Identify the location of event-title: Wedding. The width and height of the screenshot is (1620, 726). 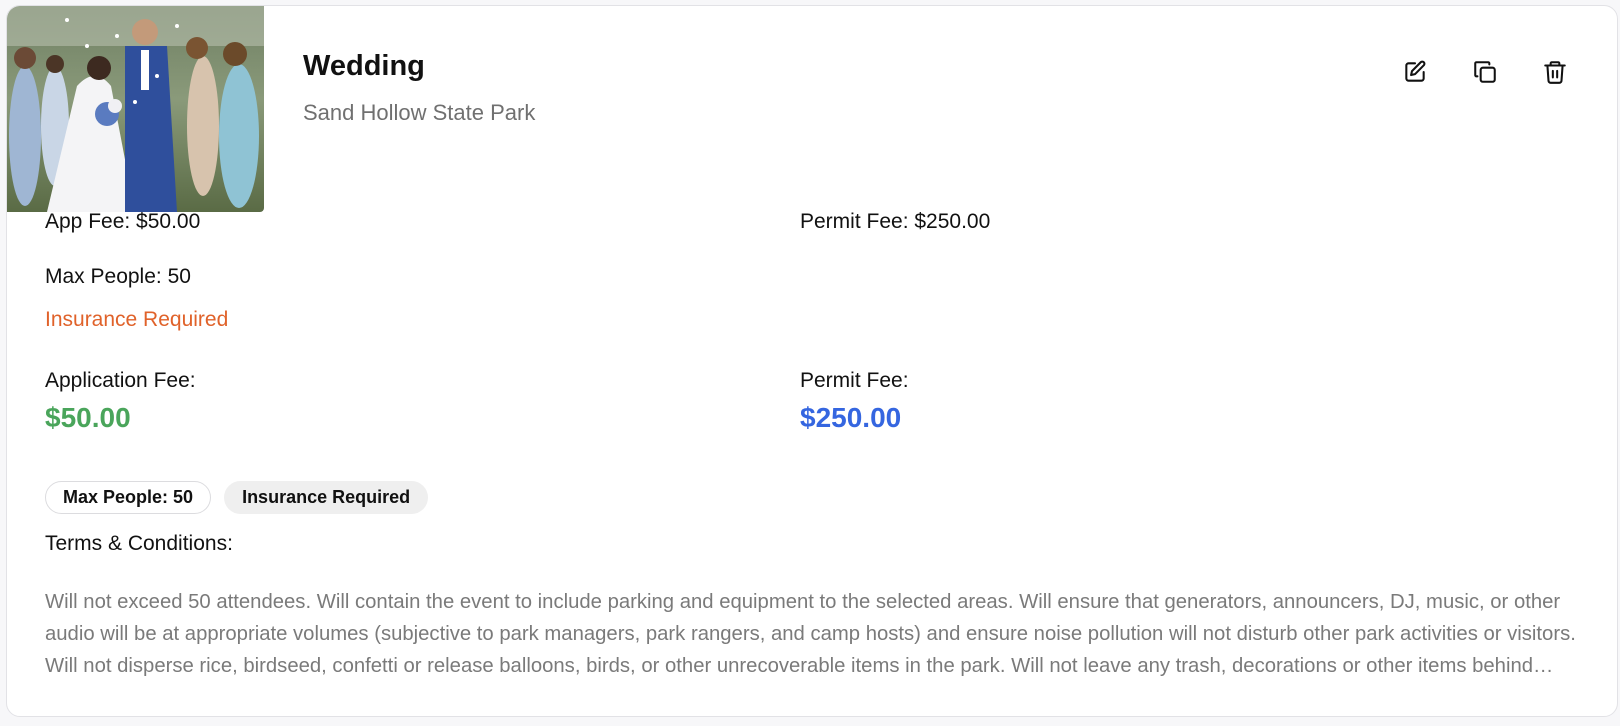
(364, 66).